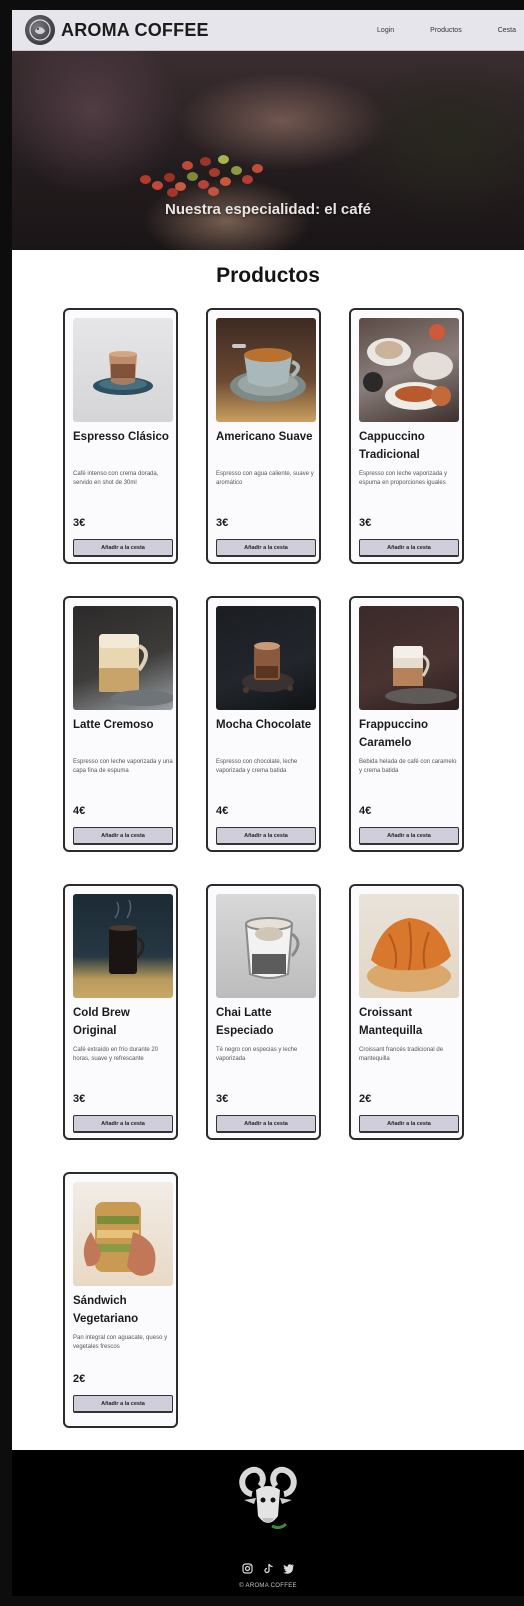 This screenshot has width=524, height=1606. What do you see at coordinates (409, 370) in the screenshot?
I see `cappuccino-table-icon` at bounding box center [409, 370].